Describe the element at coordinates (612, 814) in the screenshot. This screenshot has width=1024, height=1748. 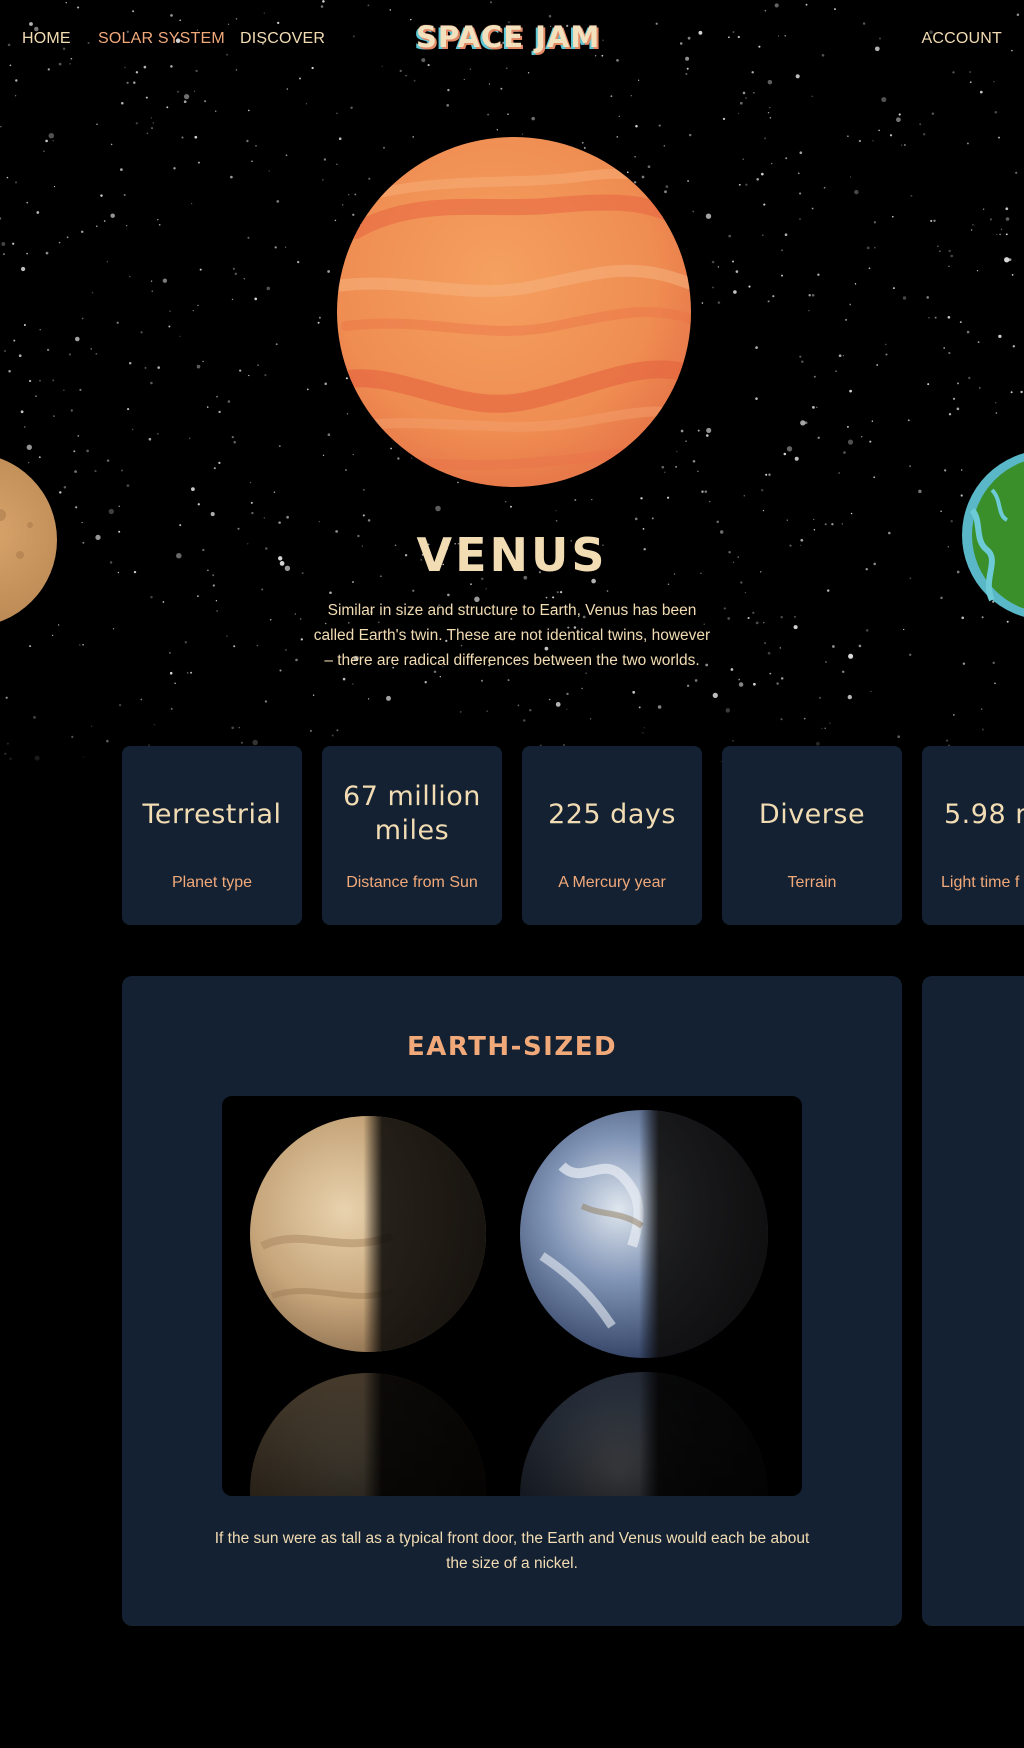
I see `stat-value: 225 days` at that location.